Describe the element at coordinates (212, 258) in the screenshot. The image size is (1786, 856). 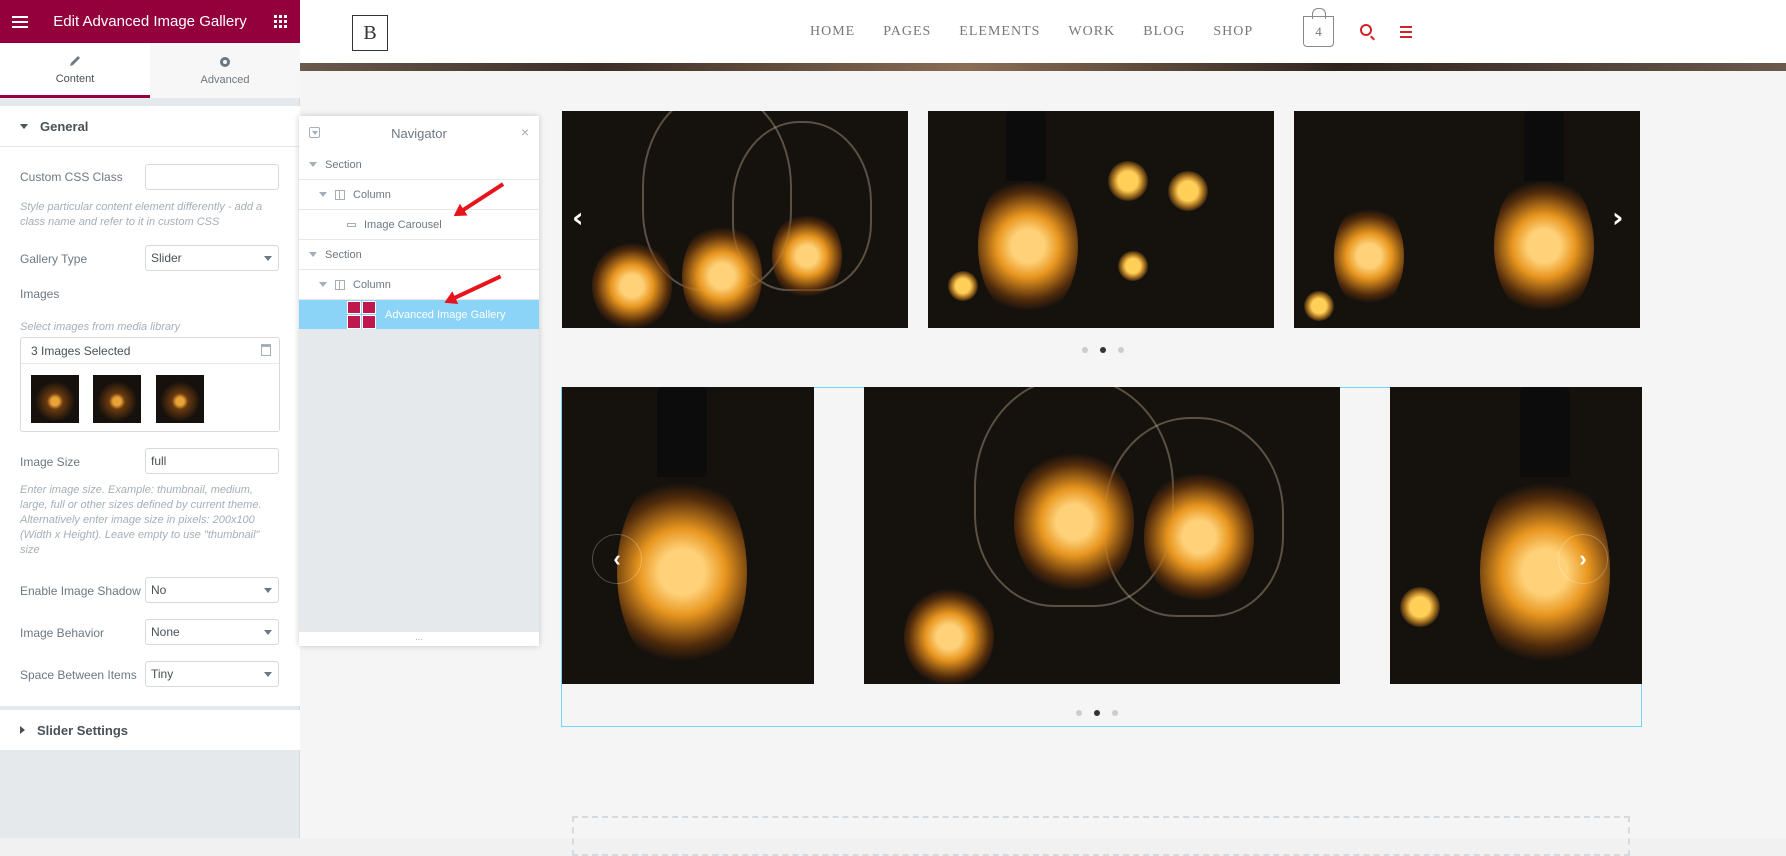
I see `gallery-type-select: Slider` at that location.